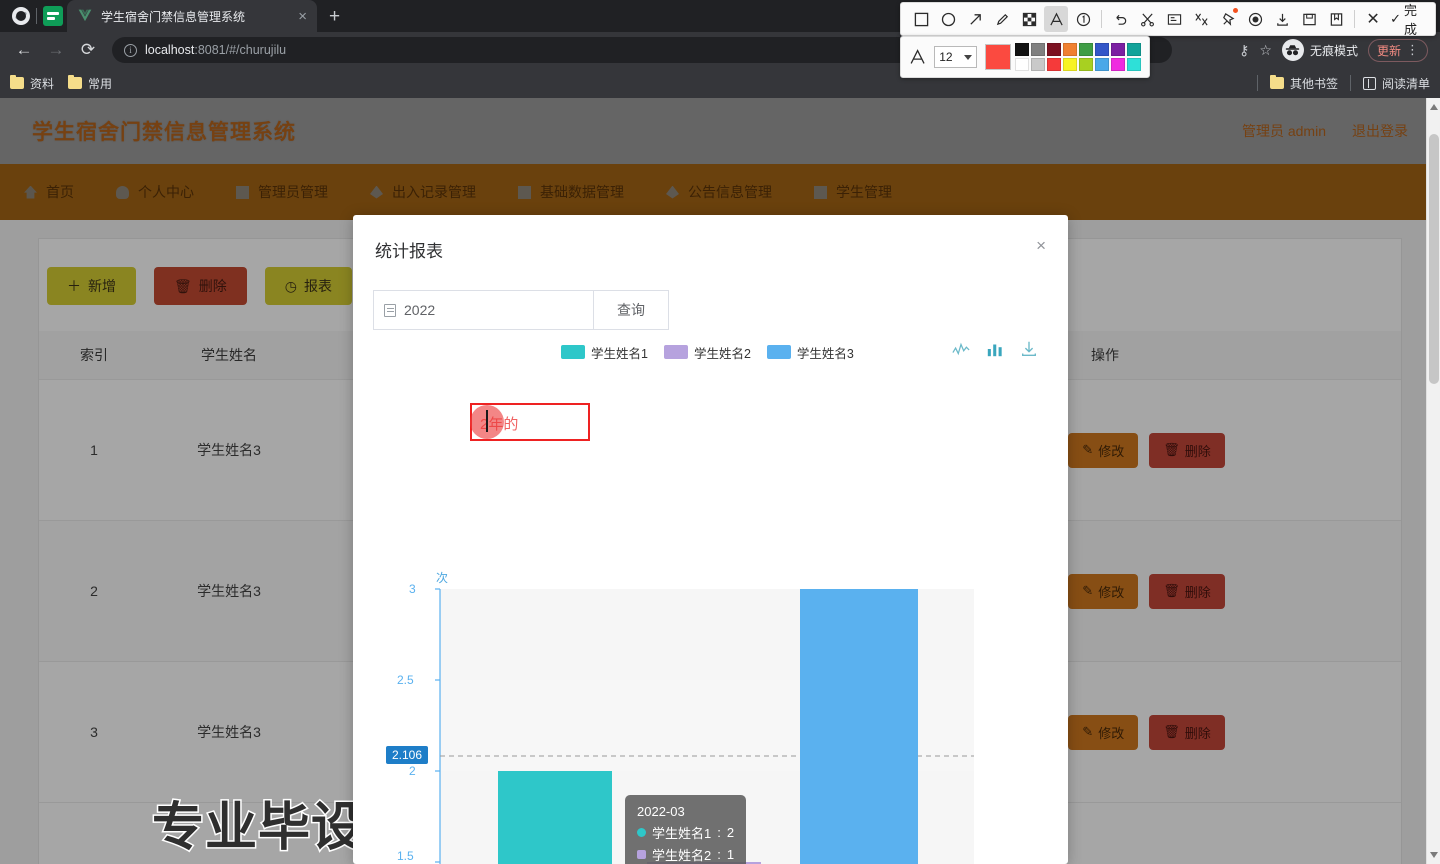 This screenshot has height=864, width=1440. What do you see at coordinates (32, 83) in the screenshot?
I see `bookmark-item: 资料` at bounding box center [32, 83].